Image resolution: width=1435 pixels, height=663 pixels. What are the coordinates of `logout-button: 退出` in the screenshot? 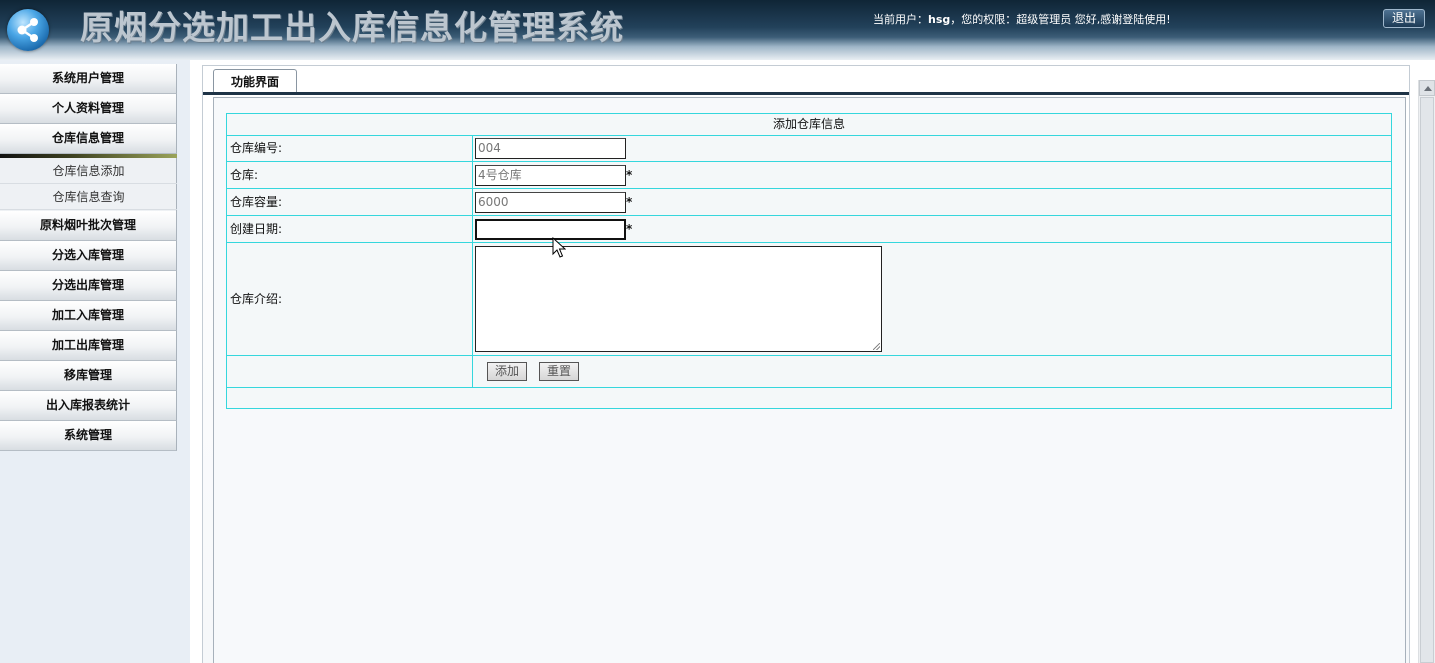 It's located at (1404, 18).